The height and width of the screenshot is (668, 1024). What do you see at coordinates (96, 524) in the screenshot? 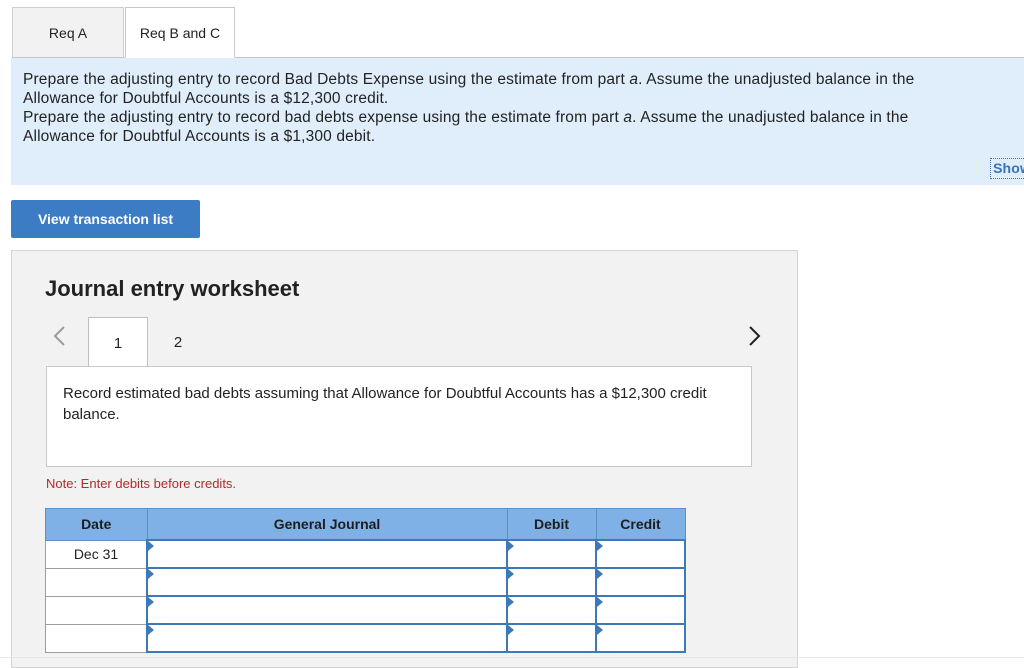
I see `column-header-date: Date` at bounding box center [96, 524].